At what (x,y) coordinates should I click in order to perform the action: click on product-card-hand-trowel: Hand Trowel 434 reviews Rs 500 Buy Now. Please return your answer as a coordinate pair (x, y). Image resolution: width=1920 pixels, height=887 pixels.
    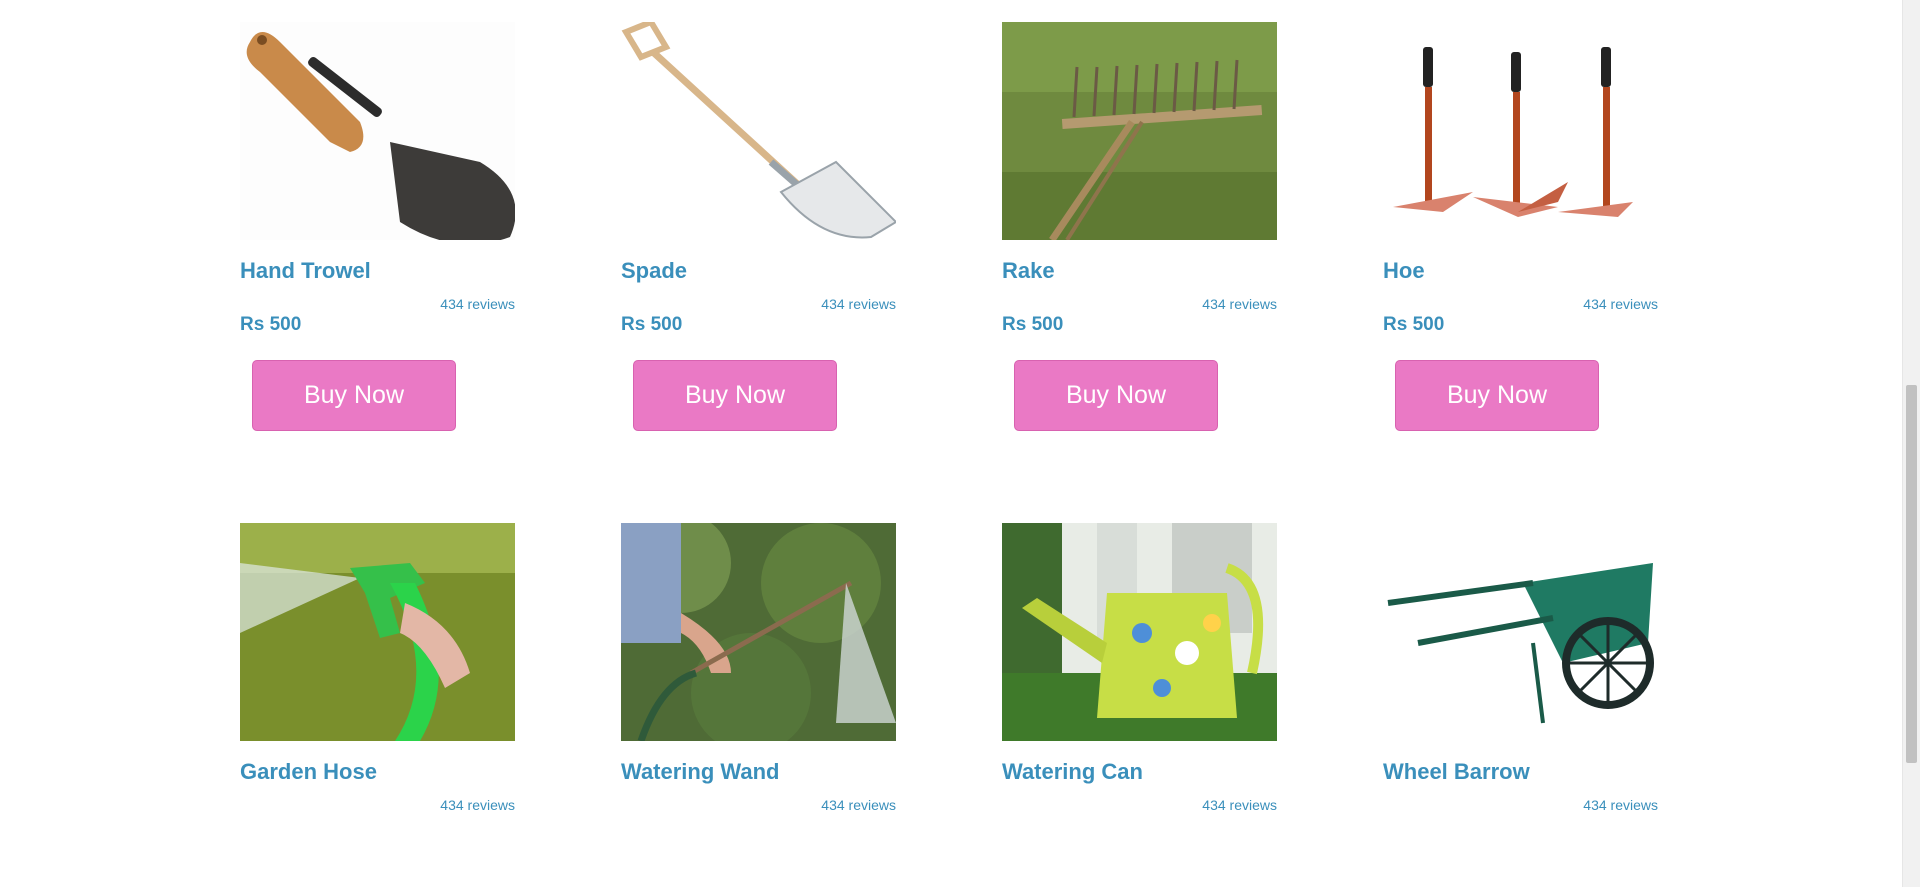
    Looking at the image, I should click on (377, 226).